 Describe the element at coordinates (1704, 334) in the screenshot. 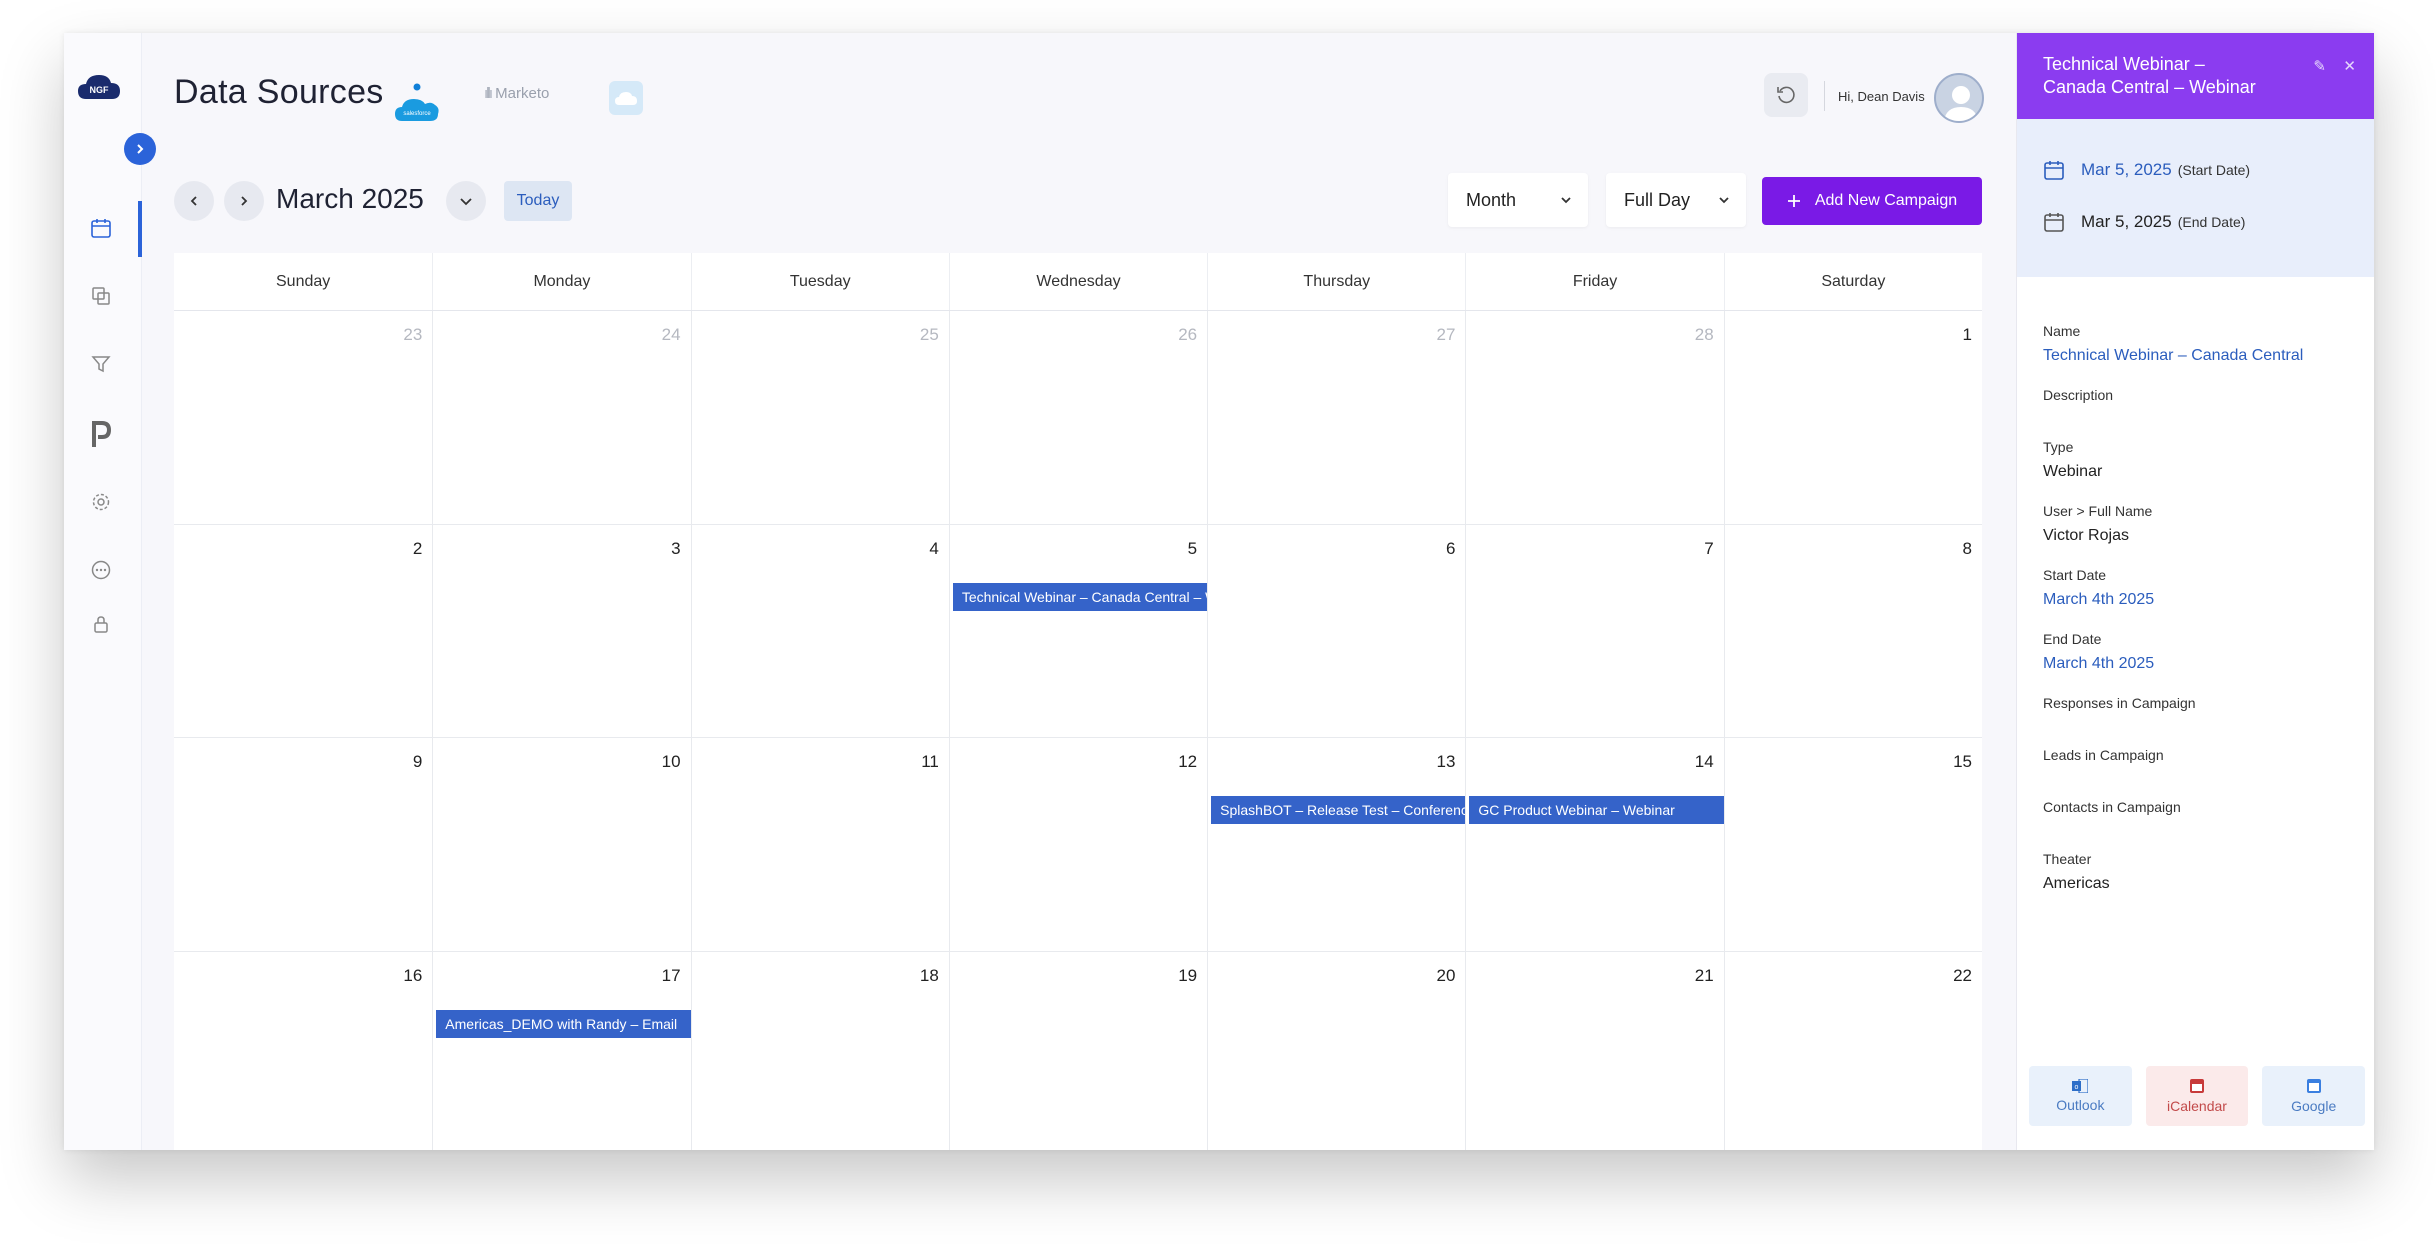

I see `day-number: 28` at that location.